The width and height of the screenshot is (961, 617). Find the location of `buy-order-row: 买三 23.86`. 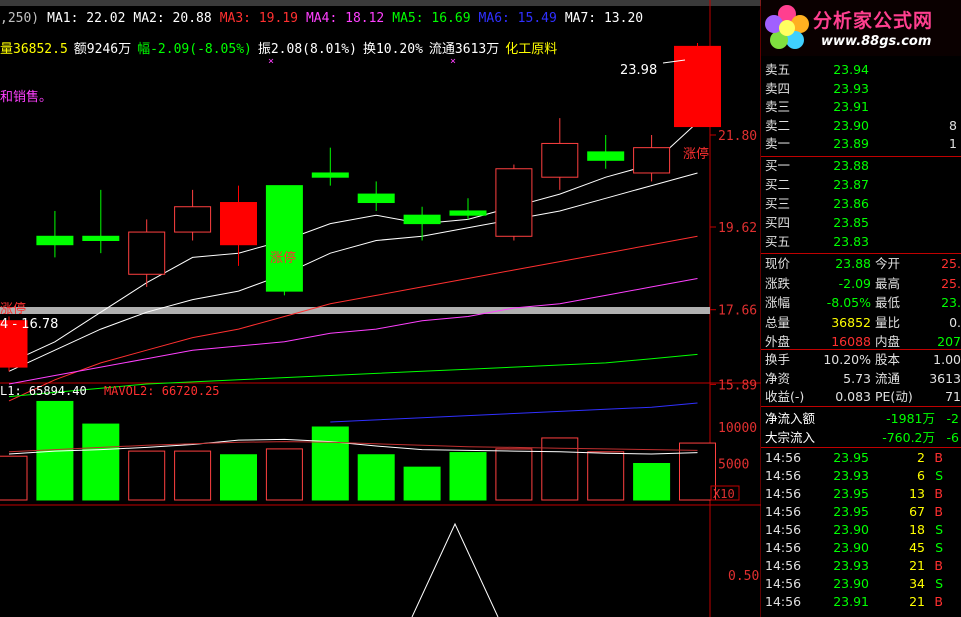

buy-order-row: 买三 23.86 is located at coordinates (861, 204).